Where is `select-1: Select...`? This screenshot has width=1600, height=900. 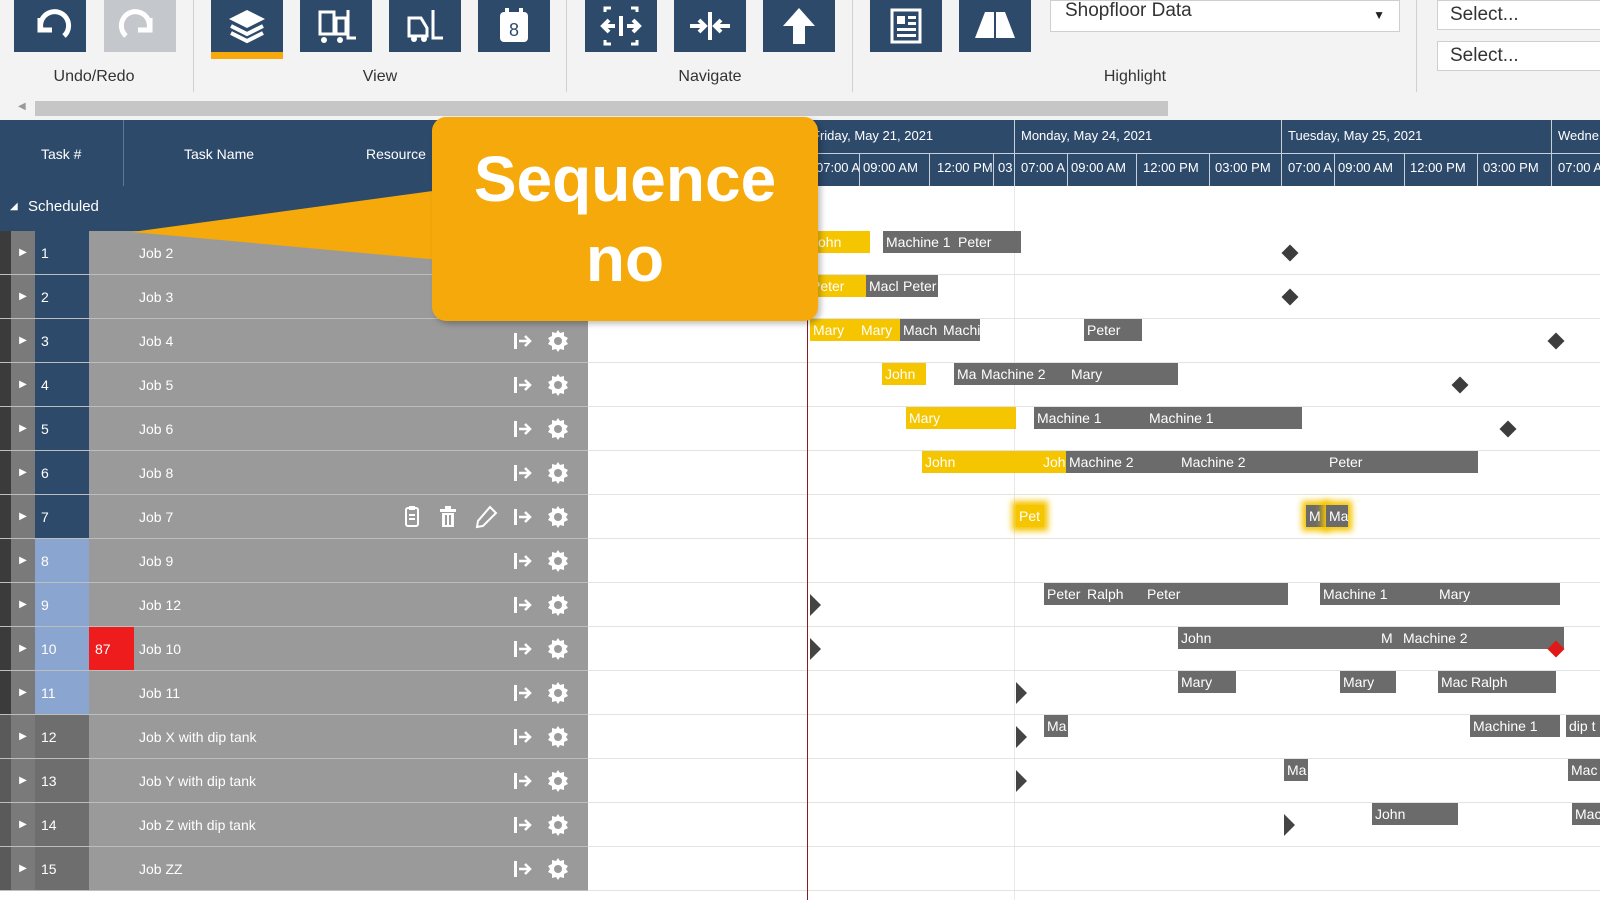
select-1: Select... is located at coordinates (1518, 15).